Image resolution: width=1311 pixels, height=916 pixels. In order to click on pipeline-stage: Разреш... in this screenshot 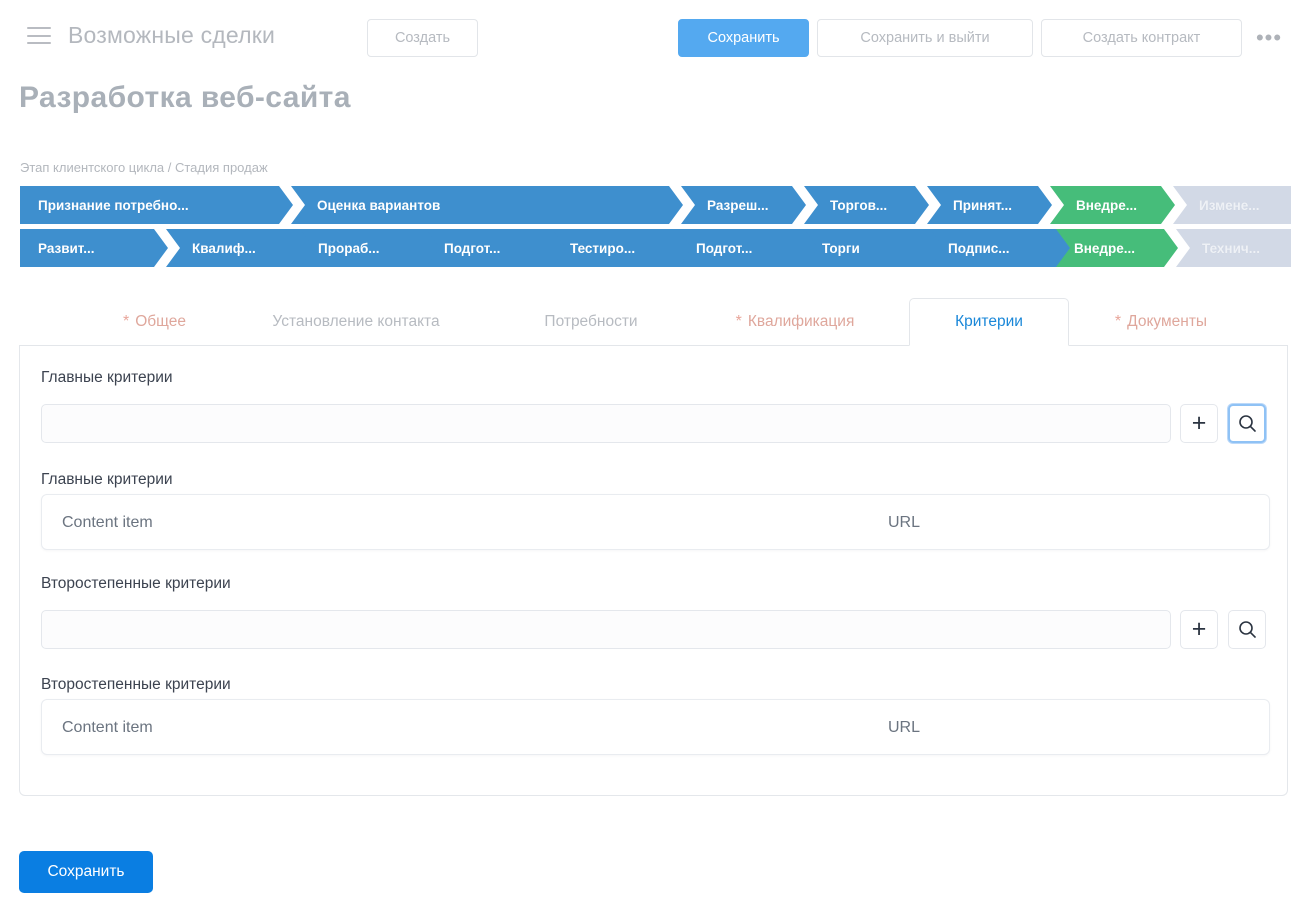, I will do `click(743, 205)`.